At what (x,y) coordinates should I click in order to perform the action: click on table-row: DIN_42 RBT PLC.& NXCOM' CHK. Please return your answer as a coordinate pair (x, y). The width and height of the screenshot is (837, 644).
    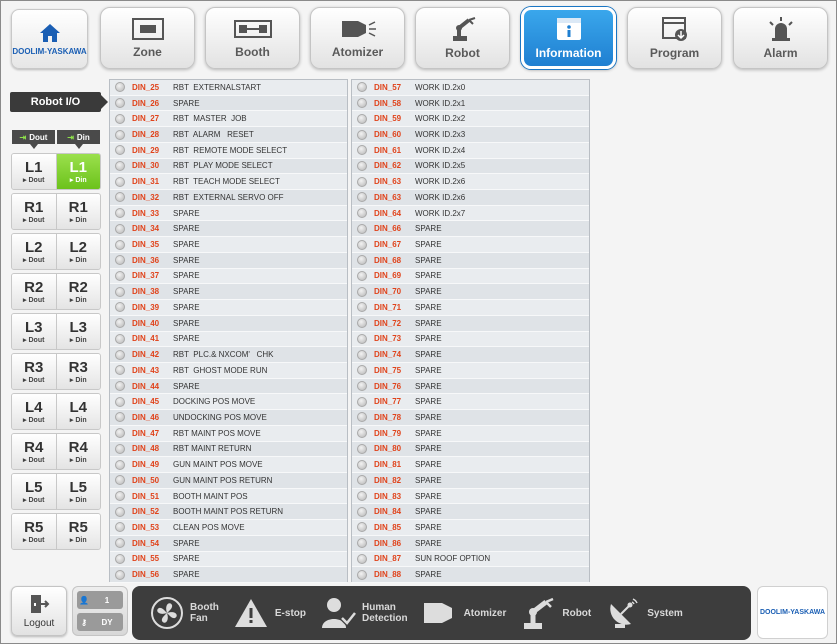
    Looking at the image, I should click on (228, 355).